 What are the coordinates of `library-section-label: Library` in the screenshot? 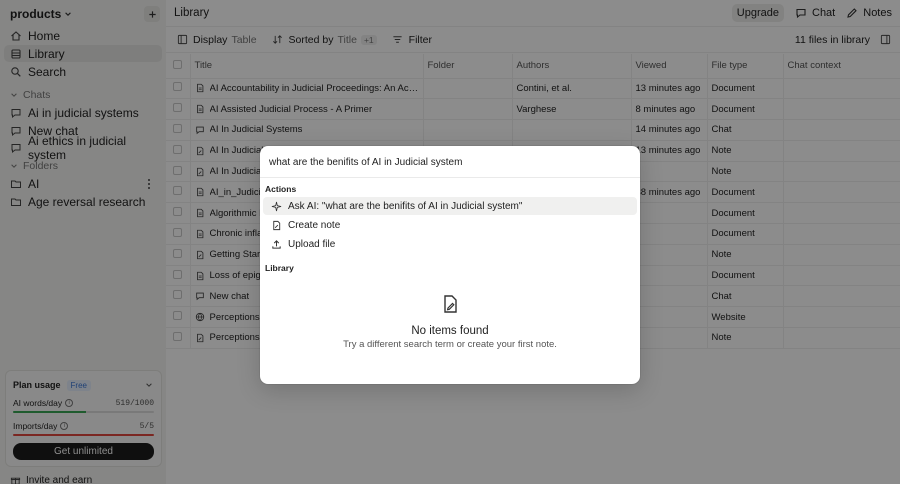 It's located at (279, 268).